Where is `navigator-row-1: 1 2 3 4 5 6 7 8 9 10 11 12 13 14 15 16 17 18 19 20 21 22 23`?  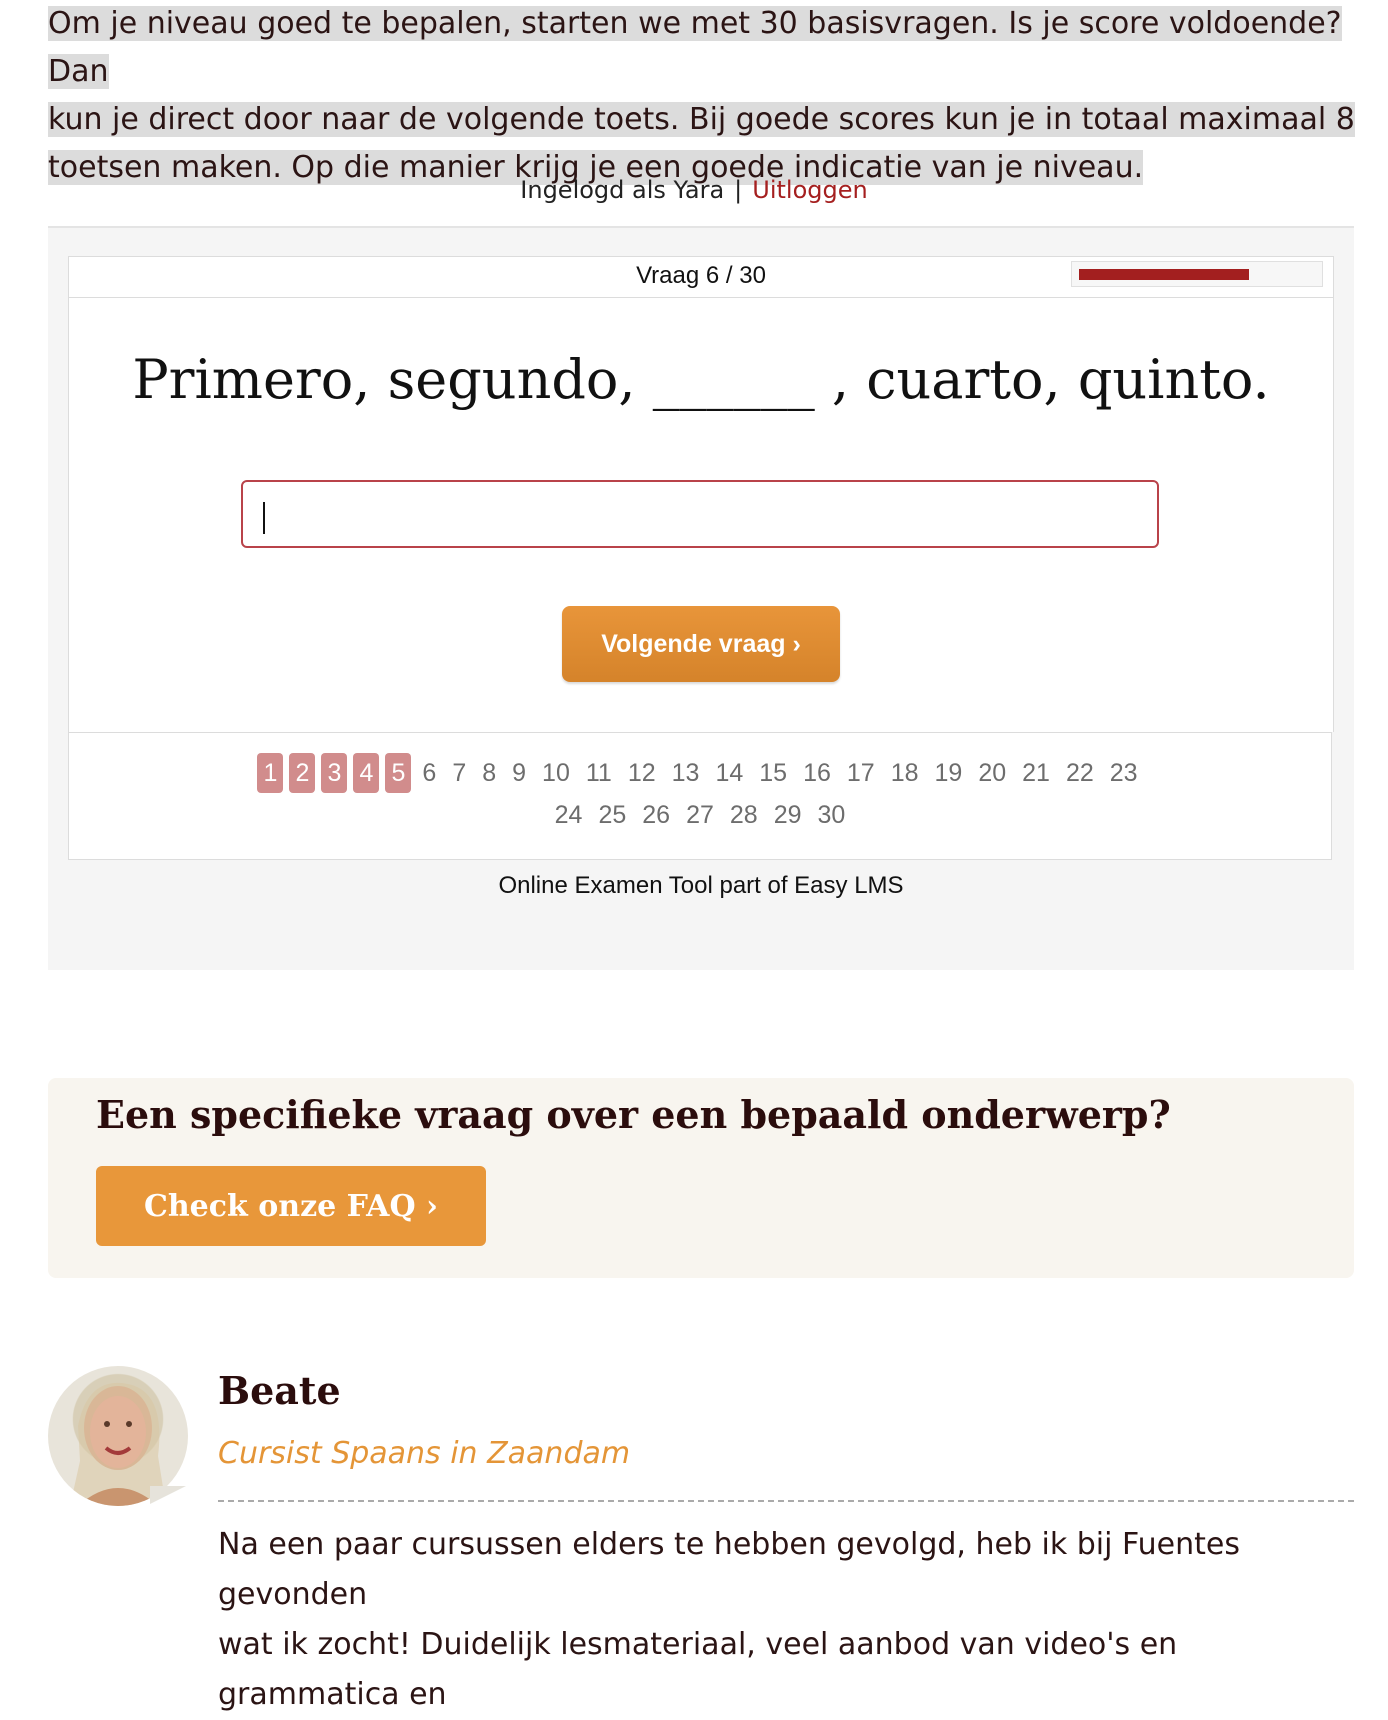
navigator-row-1: 1 2 3 4 5 6 7 8 9 10 11 12 13 14 15 16 17 18 19 20 21 22 23 is located at coordinates (700, 773).